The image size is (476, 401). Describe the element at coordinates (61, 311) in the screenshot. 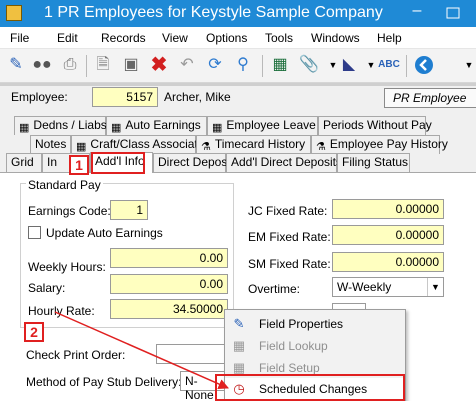

I see `hourly-rate-label: Hourly Rate:` at that location.